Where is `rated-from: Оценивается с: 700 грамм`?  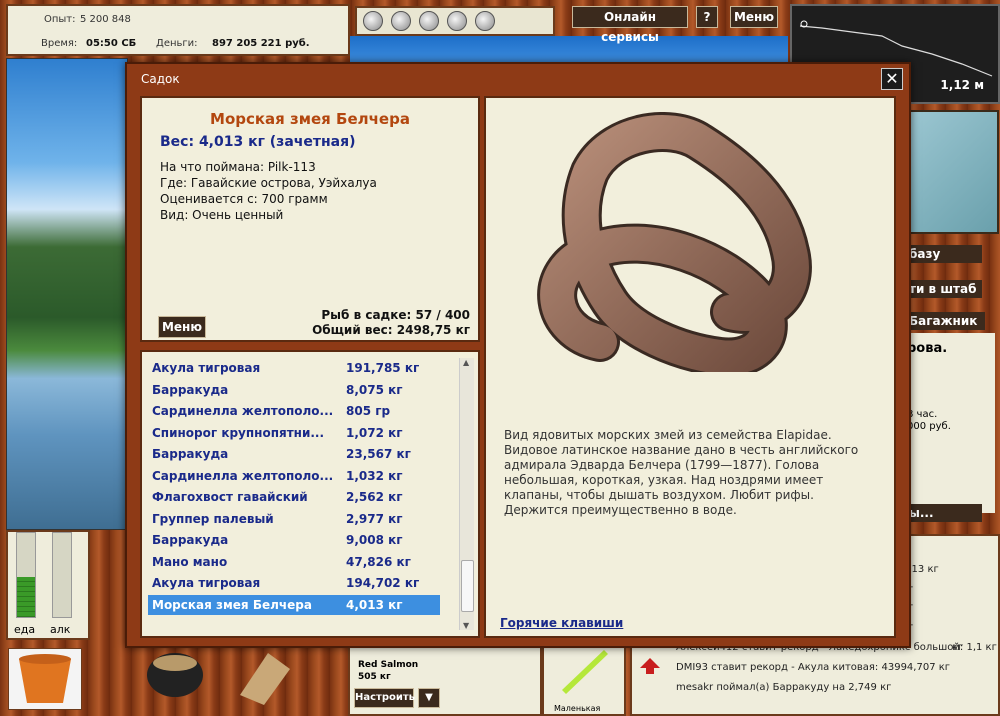
rated-from: Оценивается с: 700 грамм is located at coordinates (244, 199).